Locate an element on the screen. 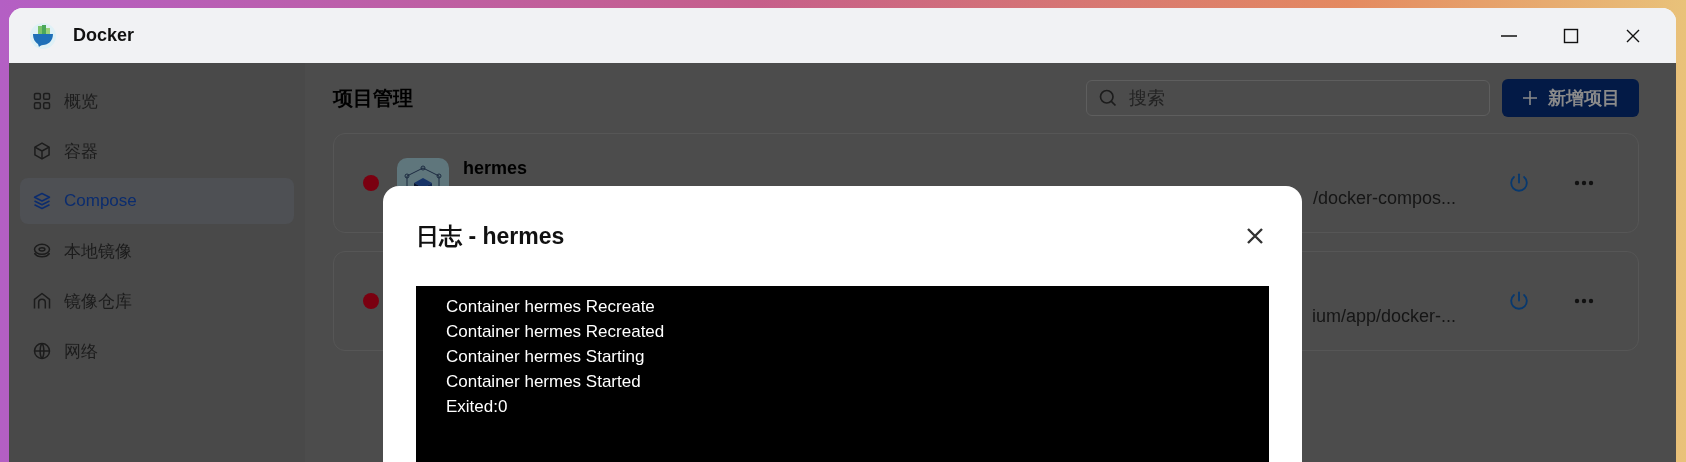  search-icon is located at coordinates (1108, 98).